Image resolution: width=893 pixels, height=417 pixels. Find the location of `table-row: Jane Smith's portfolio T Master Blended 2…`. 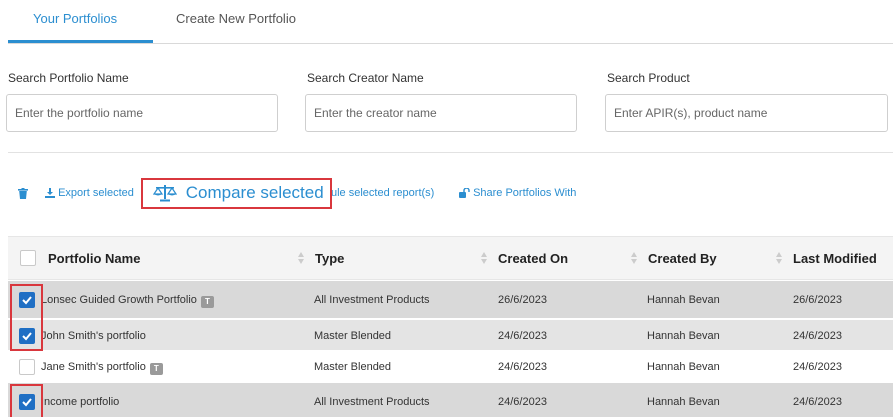

table-row: Jane Smith's portfolio T Master Blended 2… is located at coordinates (450, 366).